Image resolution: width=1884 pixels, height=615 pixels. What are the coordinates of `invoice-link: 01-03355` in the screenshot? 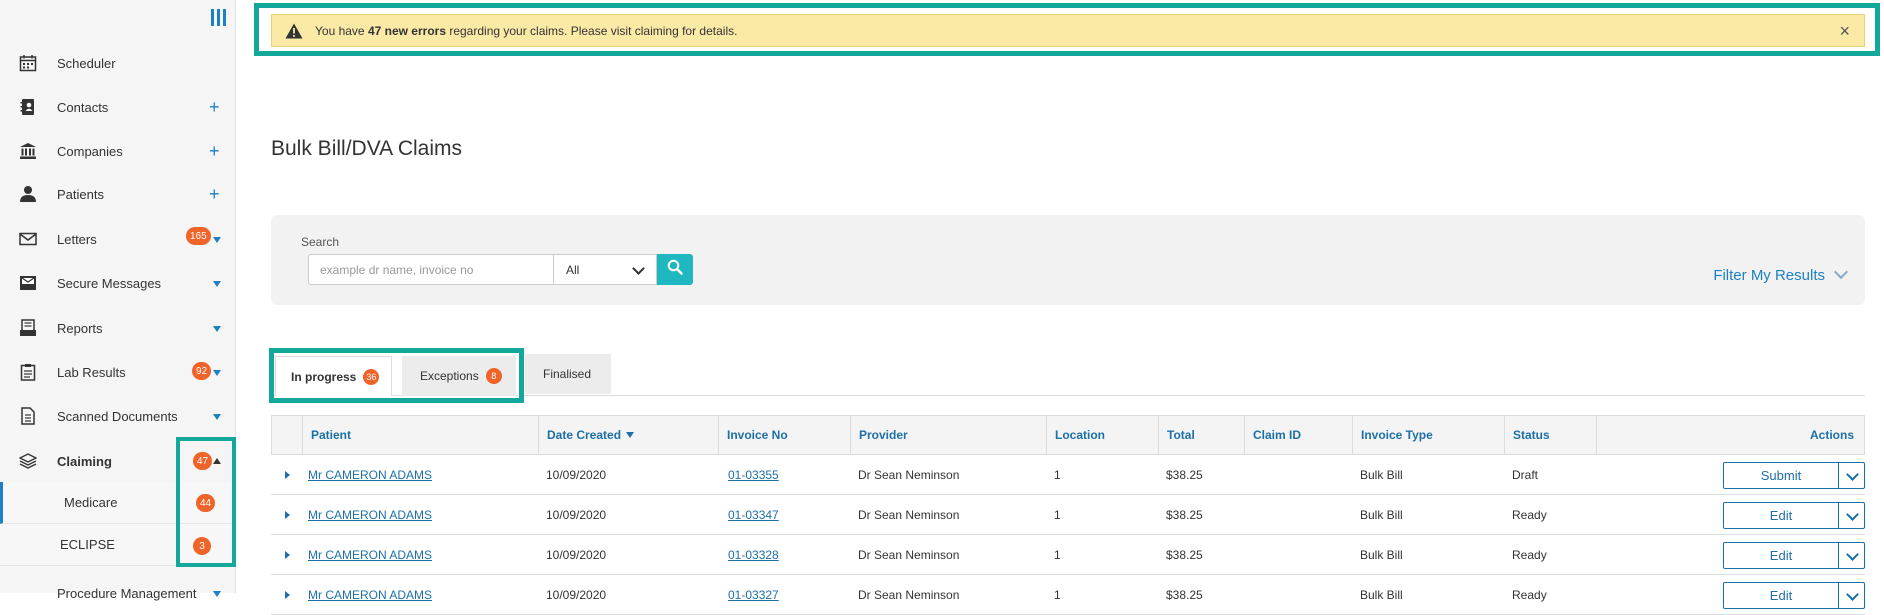 It's located at (753, 475).